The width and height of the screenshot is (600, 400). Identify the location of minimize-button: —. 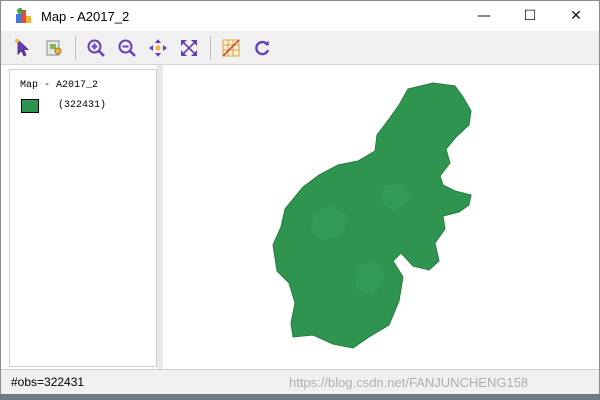
(484, 16).